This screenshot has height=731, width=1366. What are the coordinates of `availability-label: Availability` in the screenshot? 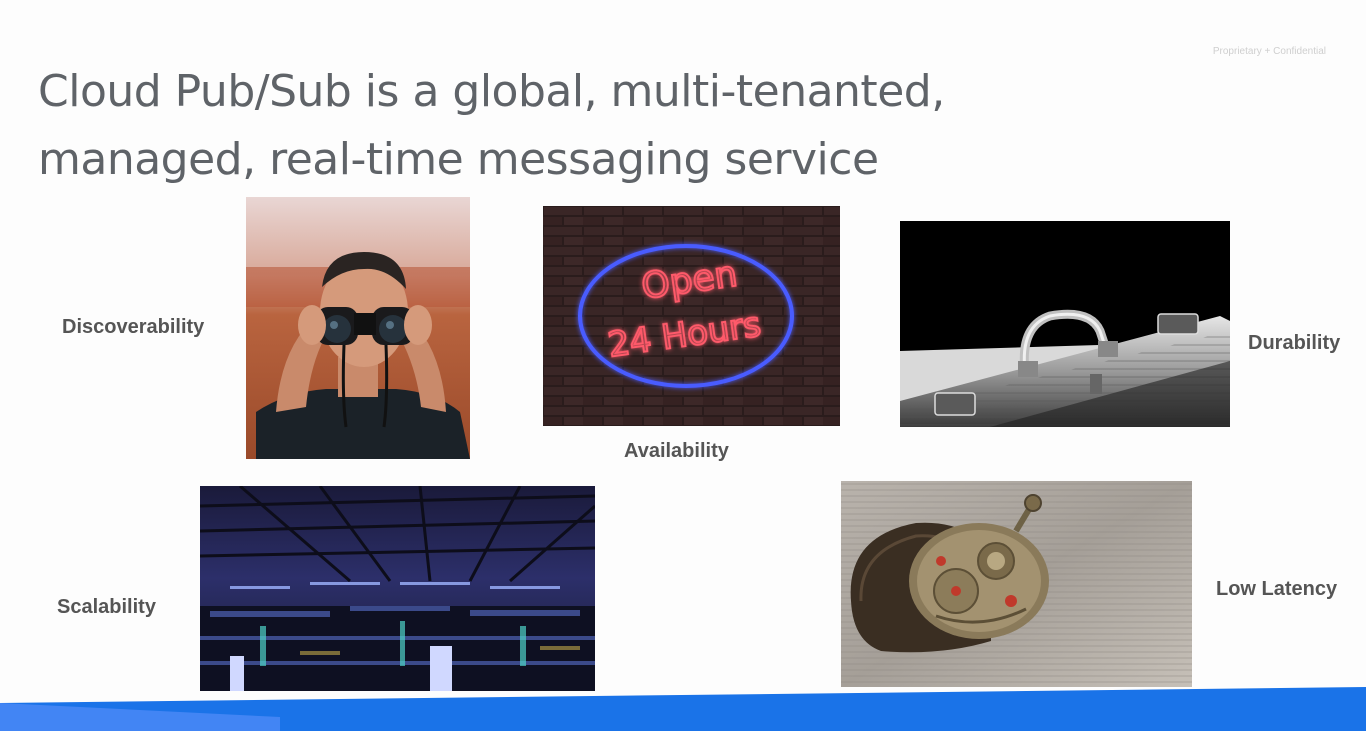 It's located at (676, 451).